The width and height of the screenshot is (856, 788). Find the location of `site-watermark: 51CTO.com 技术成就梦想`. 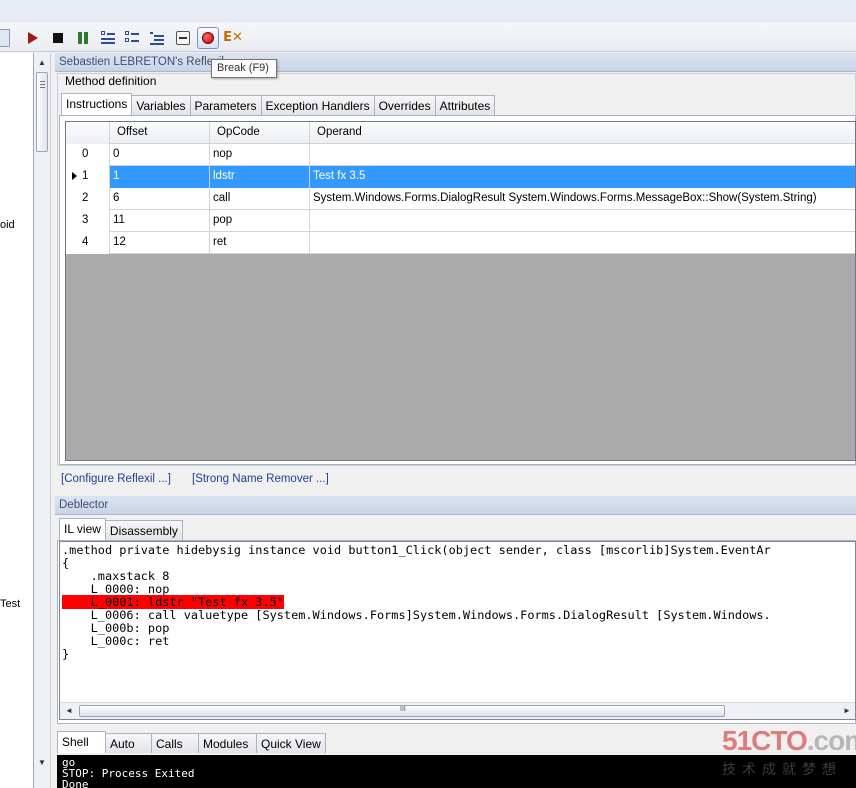

site-watermark: 51CTO.com 技术成就梦想 is located at coordinates (789, 755).